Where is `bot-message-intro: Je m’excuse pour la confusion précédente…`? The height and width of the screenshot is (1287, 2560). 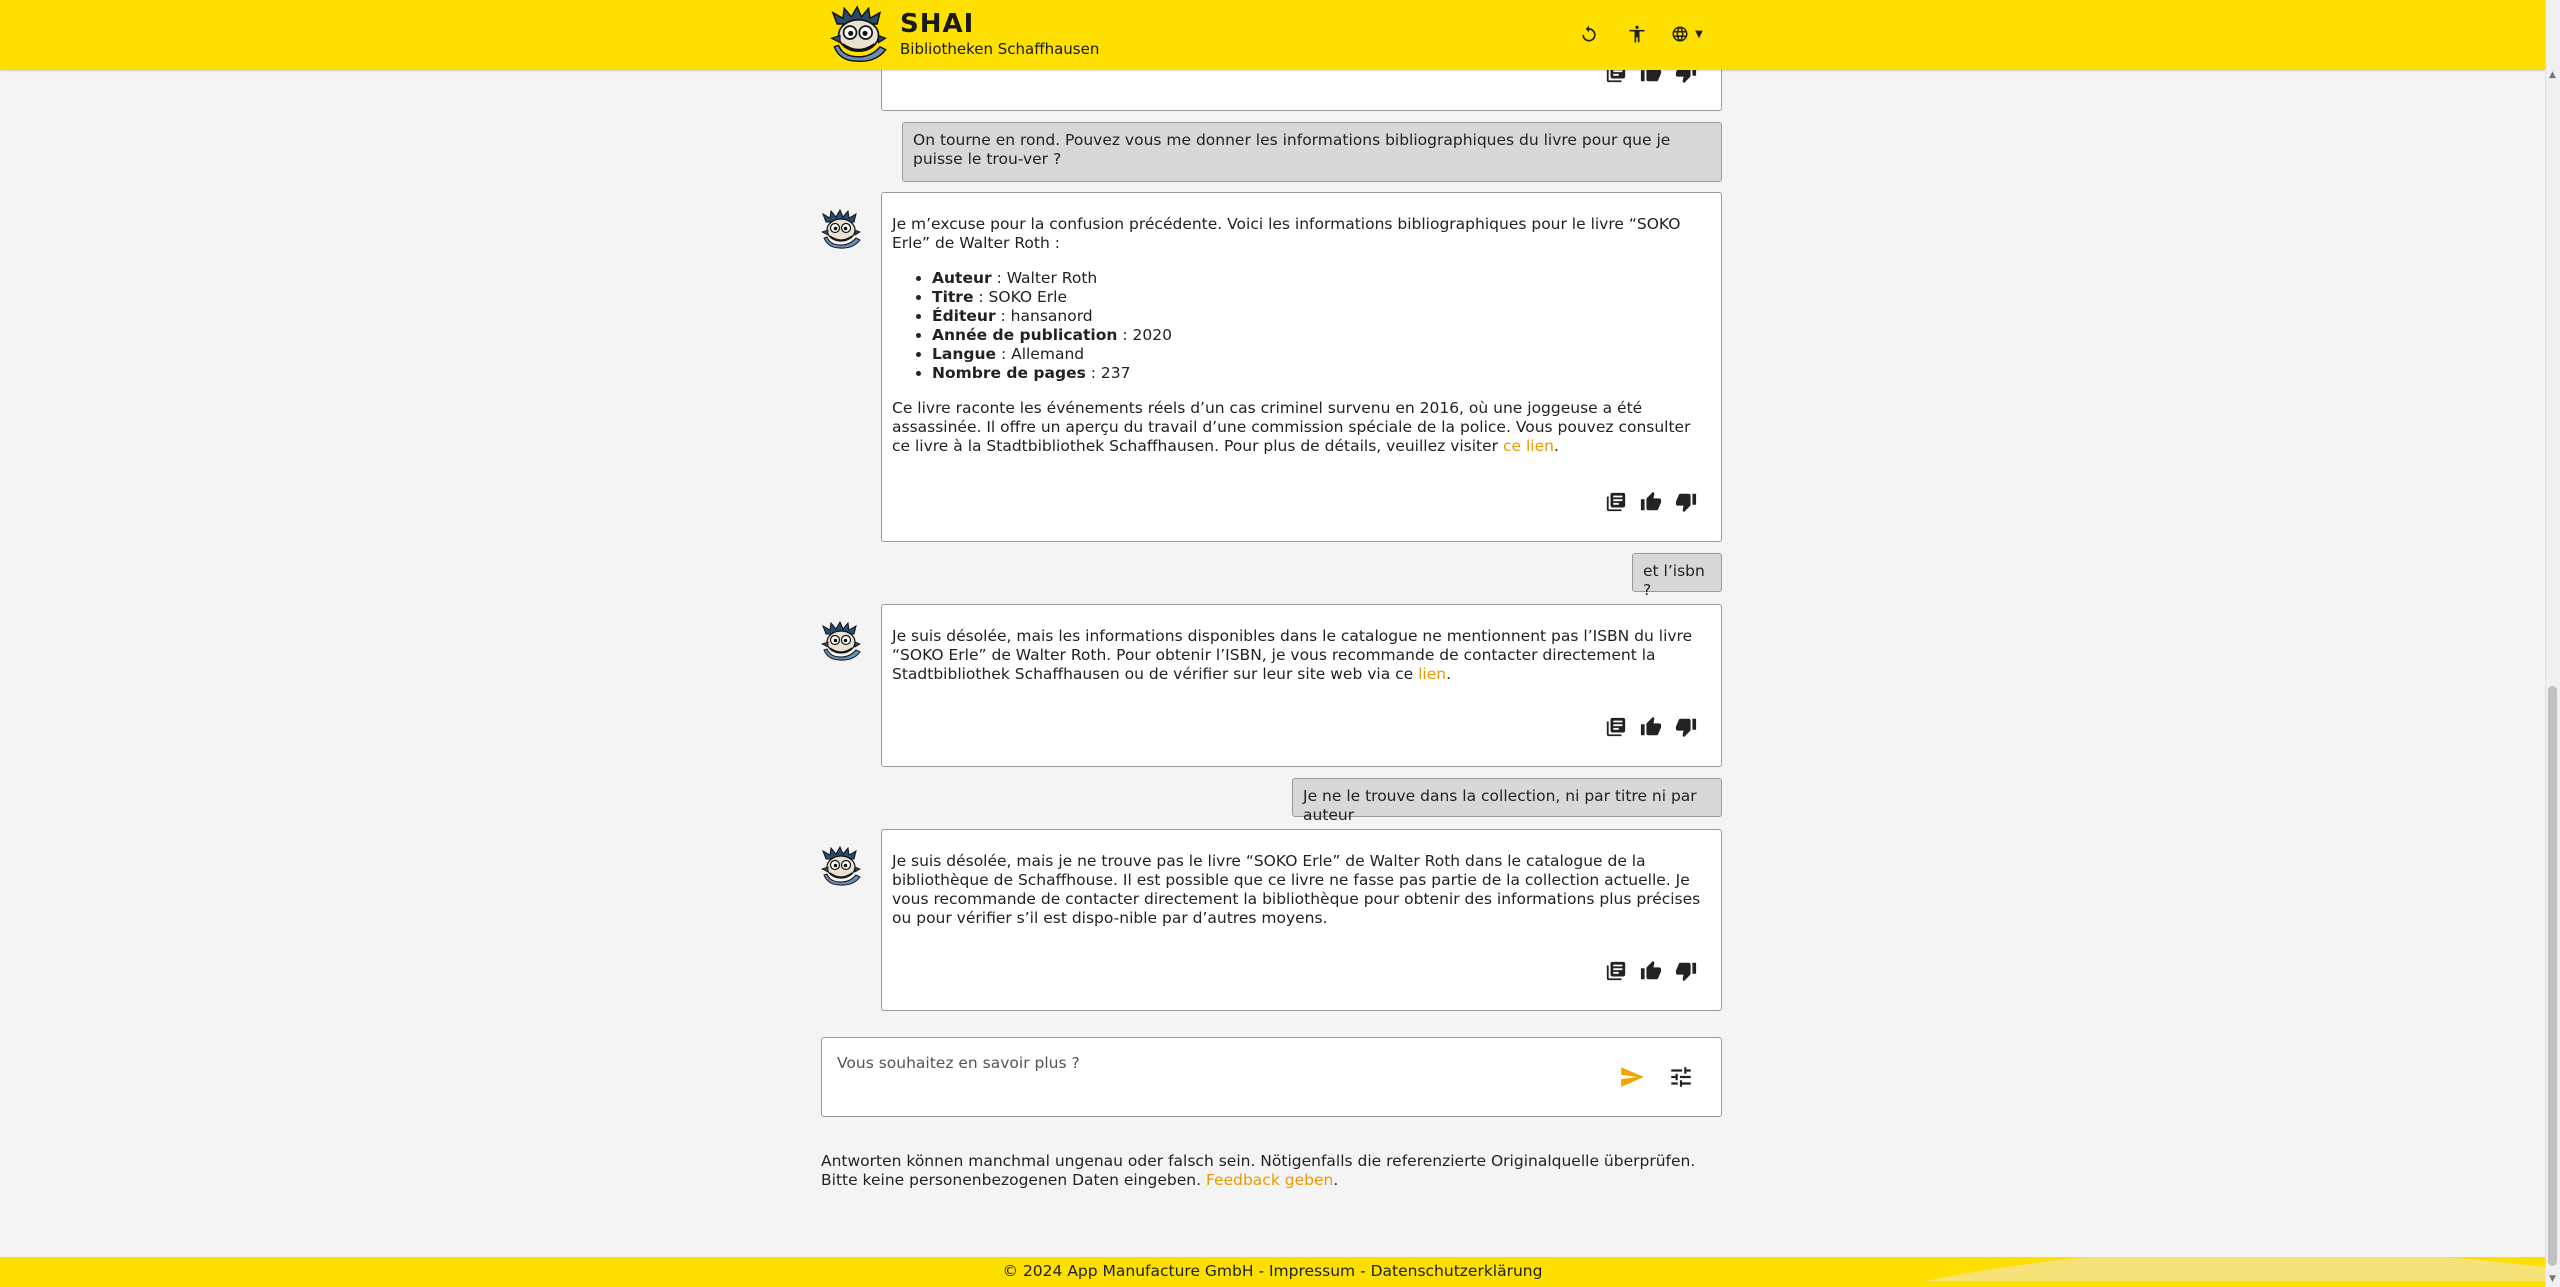
bot-message-intro: Je m’excuse pour la confusion précédente… is located at coordinates (1286, 233).